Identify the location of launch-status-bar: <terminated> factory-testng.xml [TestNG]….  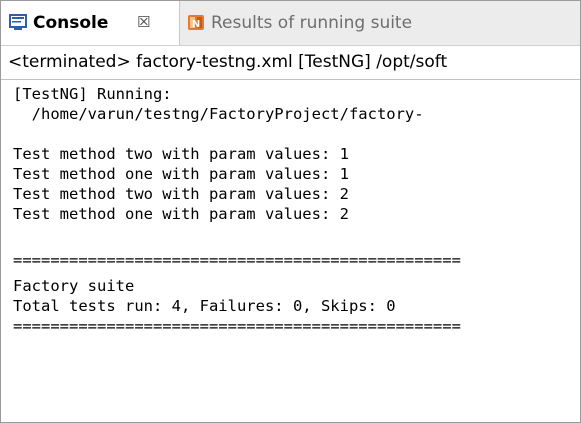
(290, 62).